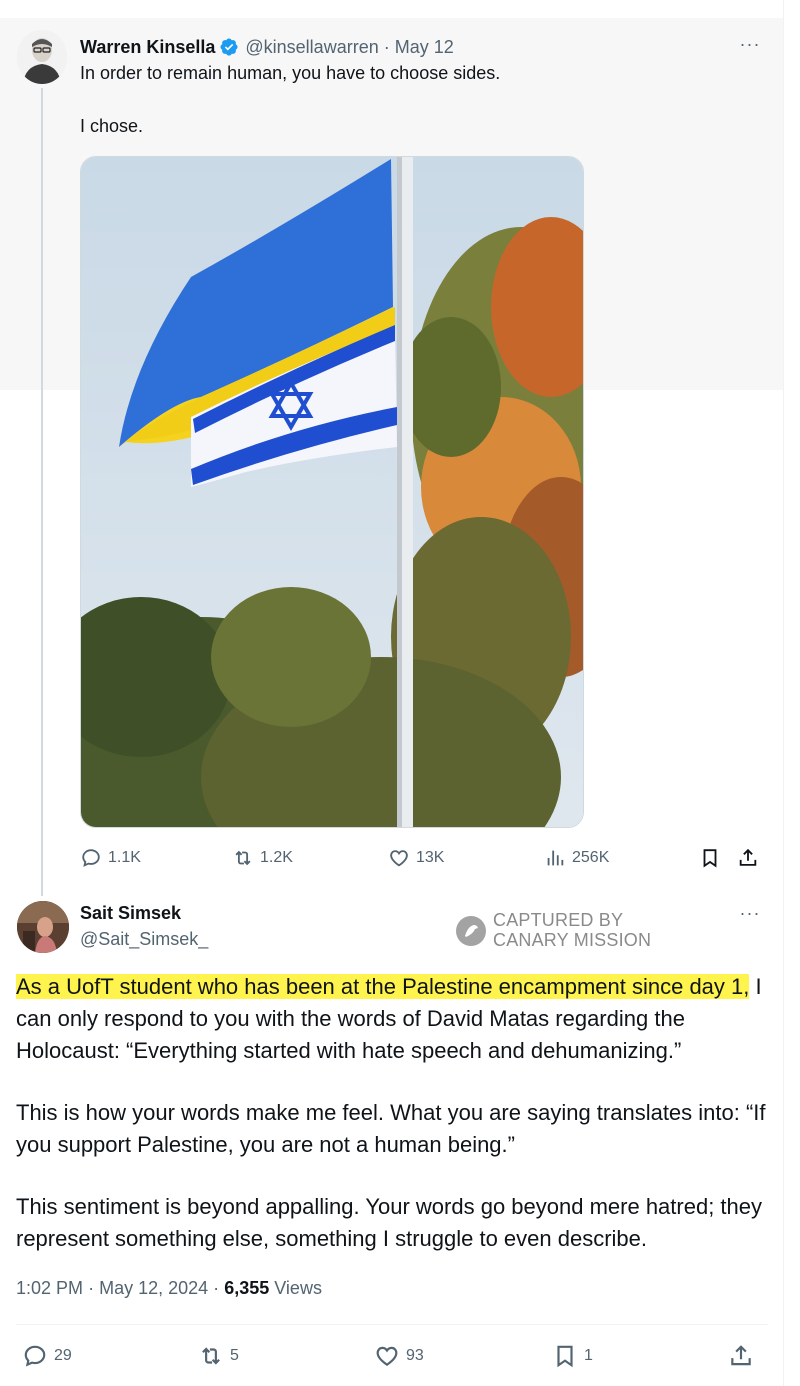 Image resolution: width=800 pixels, height=1386 pixels. What do you see at coordinates (392, 1324) in the screenshot?
I see `divider` at bounding box center [392, 1324].